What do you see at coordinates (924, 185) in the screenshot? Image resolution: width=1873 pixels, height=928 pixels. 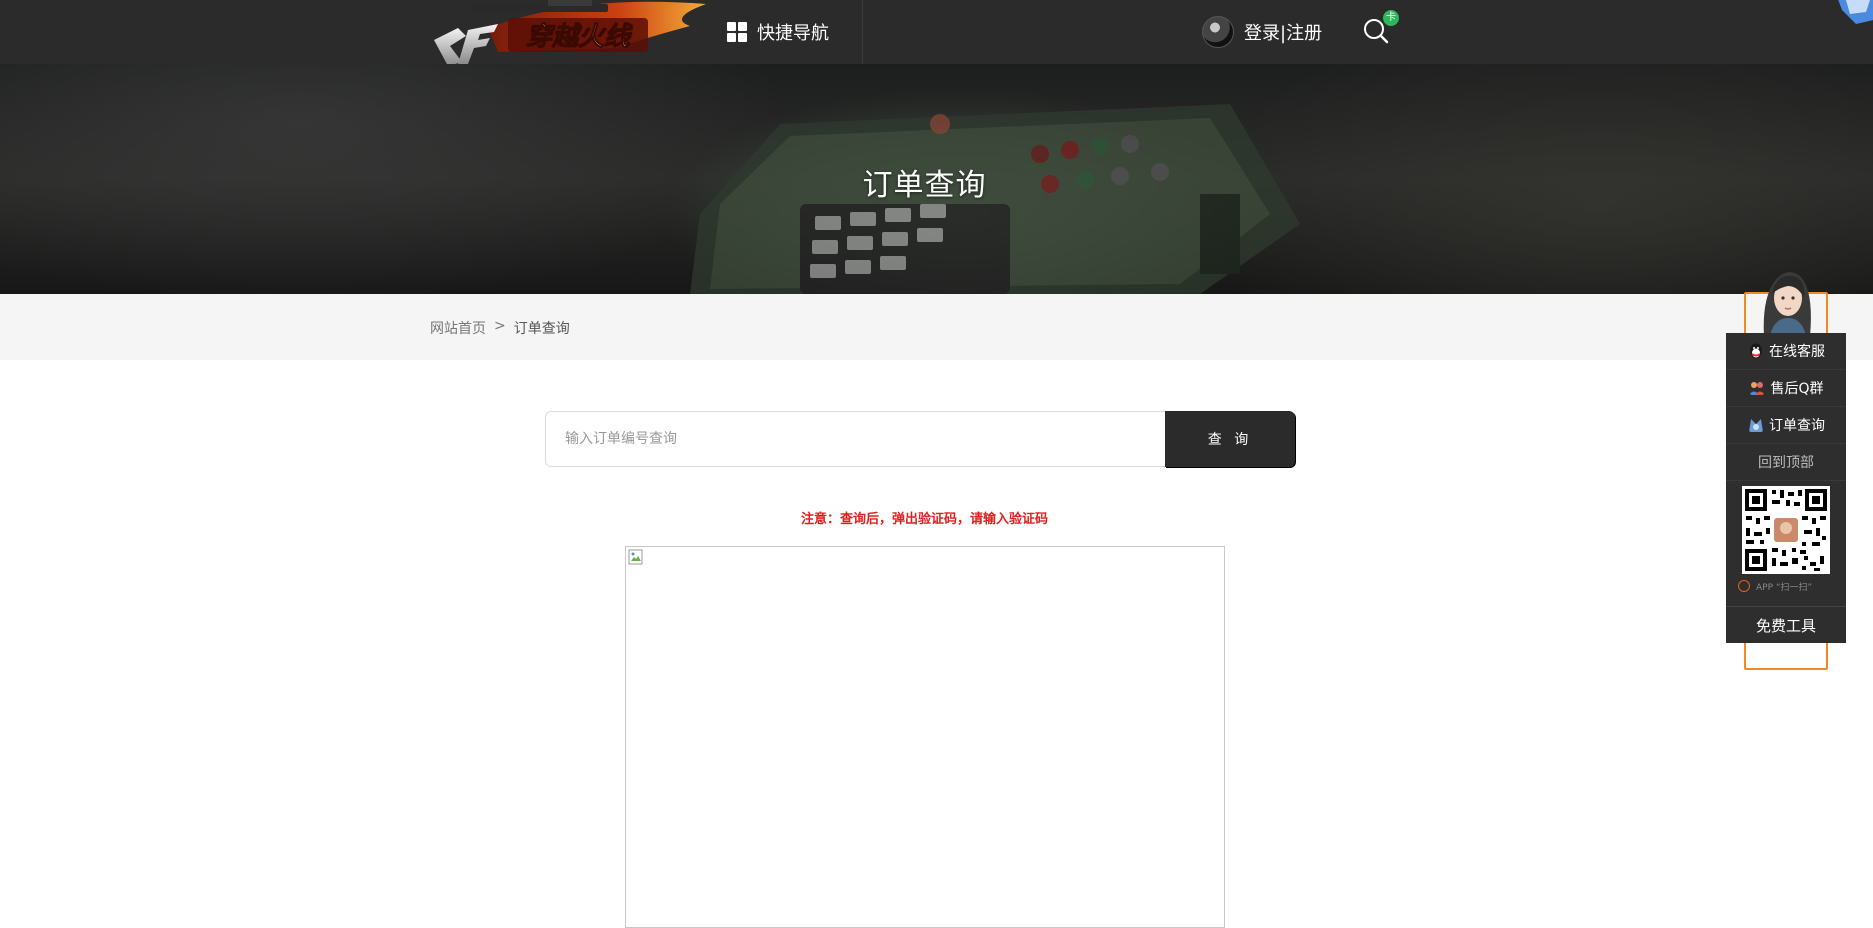 I see `page-title: 订单查询` at bounding box center [924, 185].